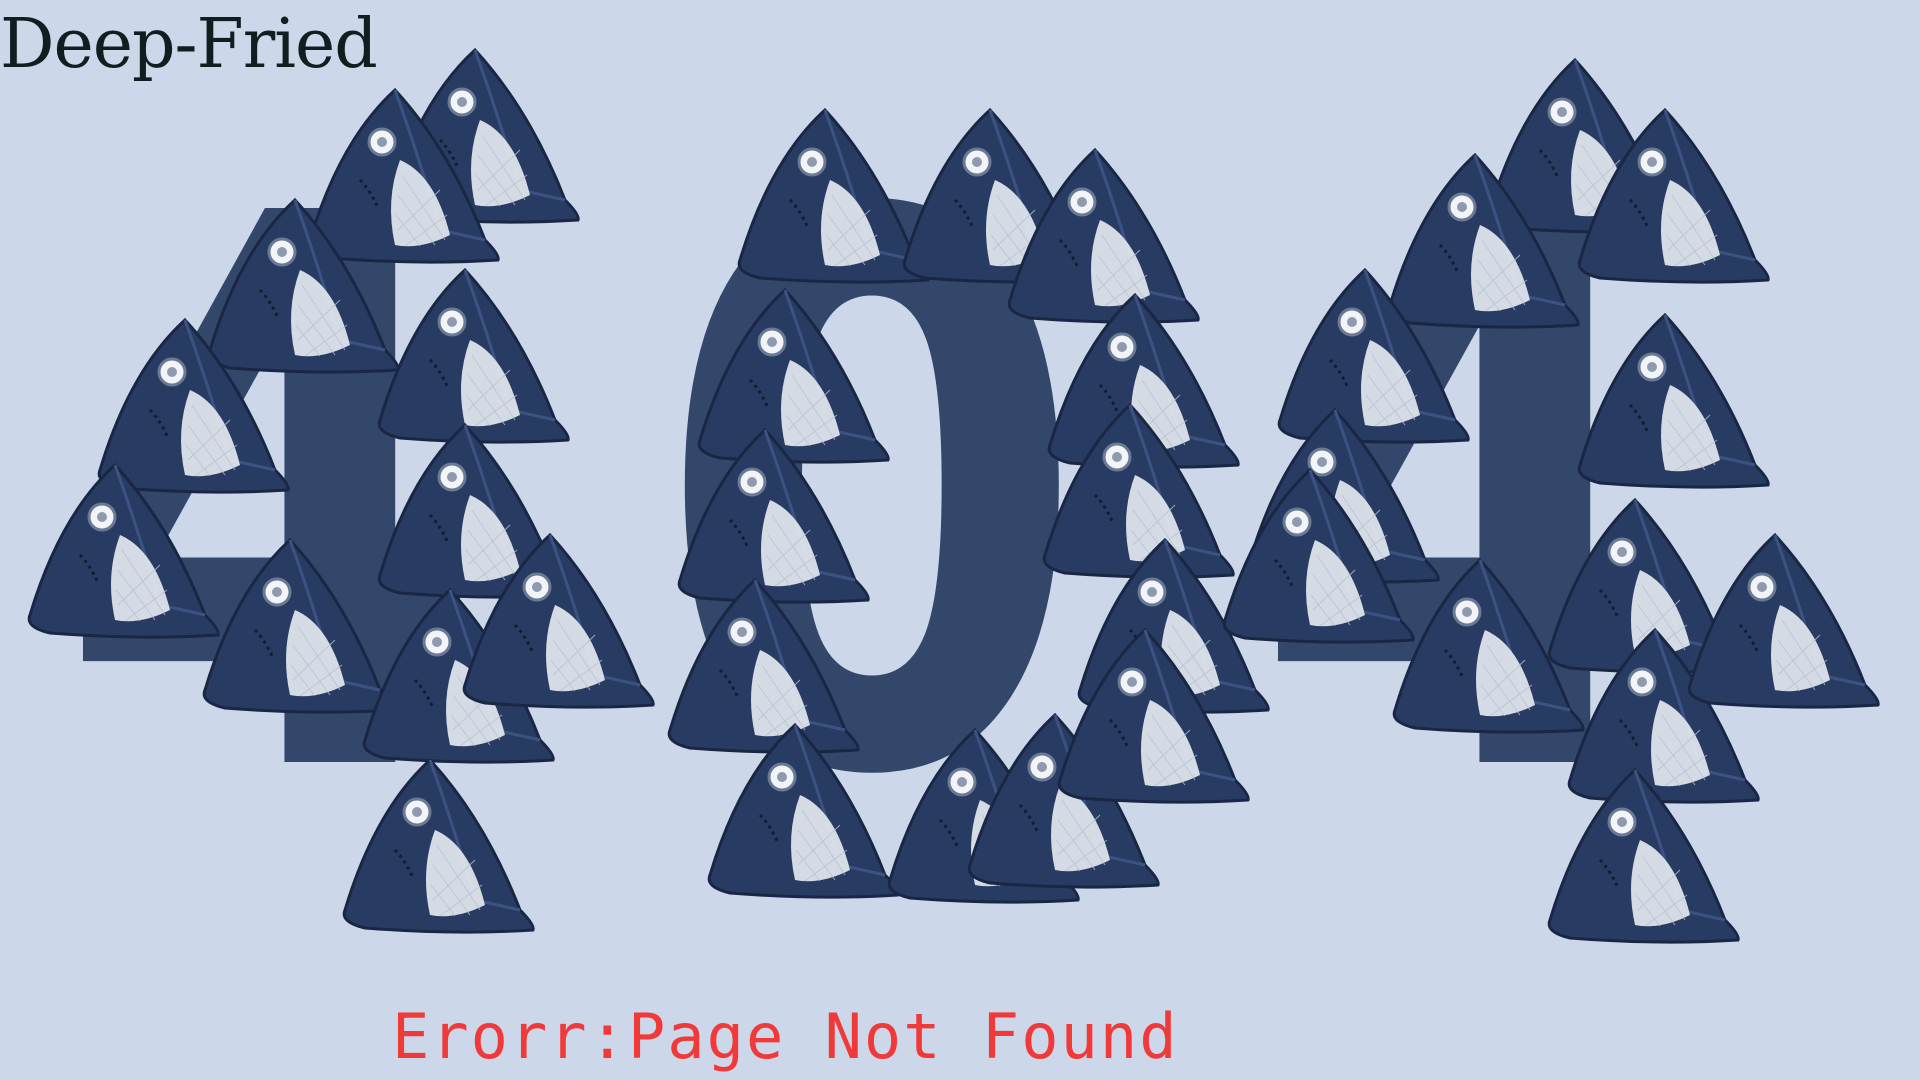 This screenshot has height=1080, width=1920. What do you see at coordinates (189, 44) in the screenshot?
I see `logo: Deep-Fried` at bounding box center [189, 44].